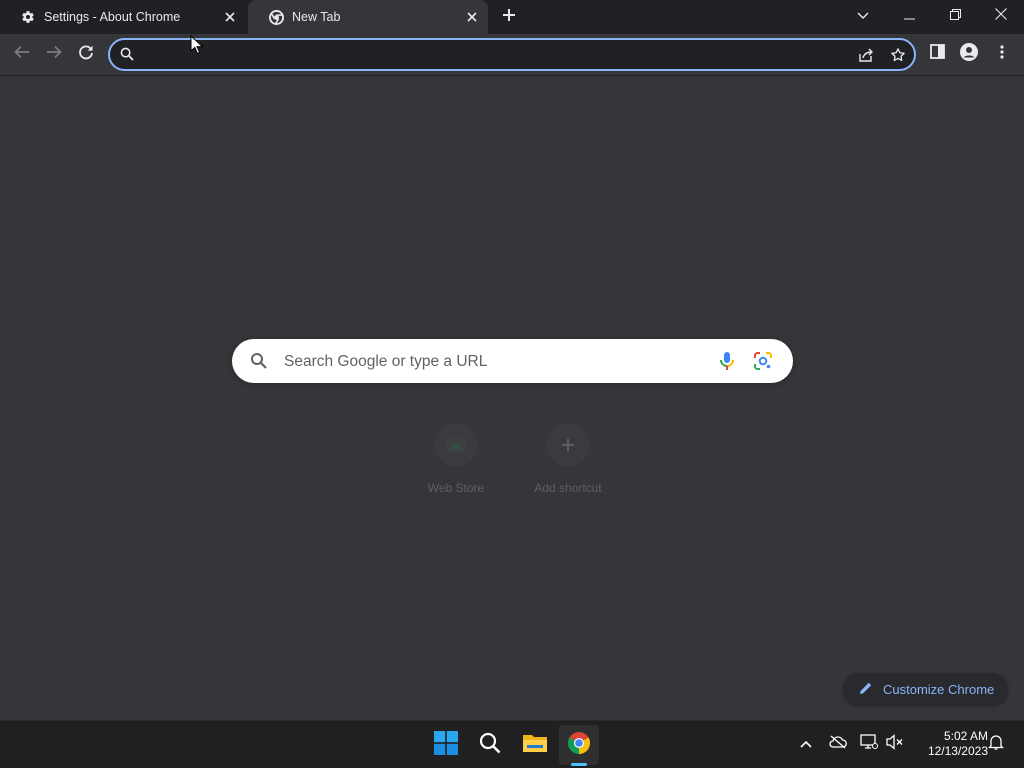  I want to click on tab-settings-about-chrome: Settings - About Chrome, so click(123, 17).